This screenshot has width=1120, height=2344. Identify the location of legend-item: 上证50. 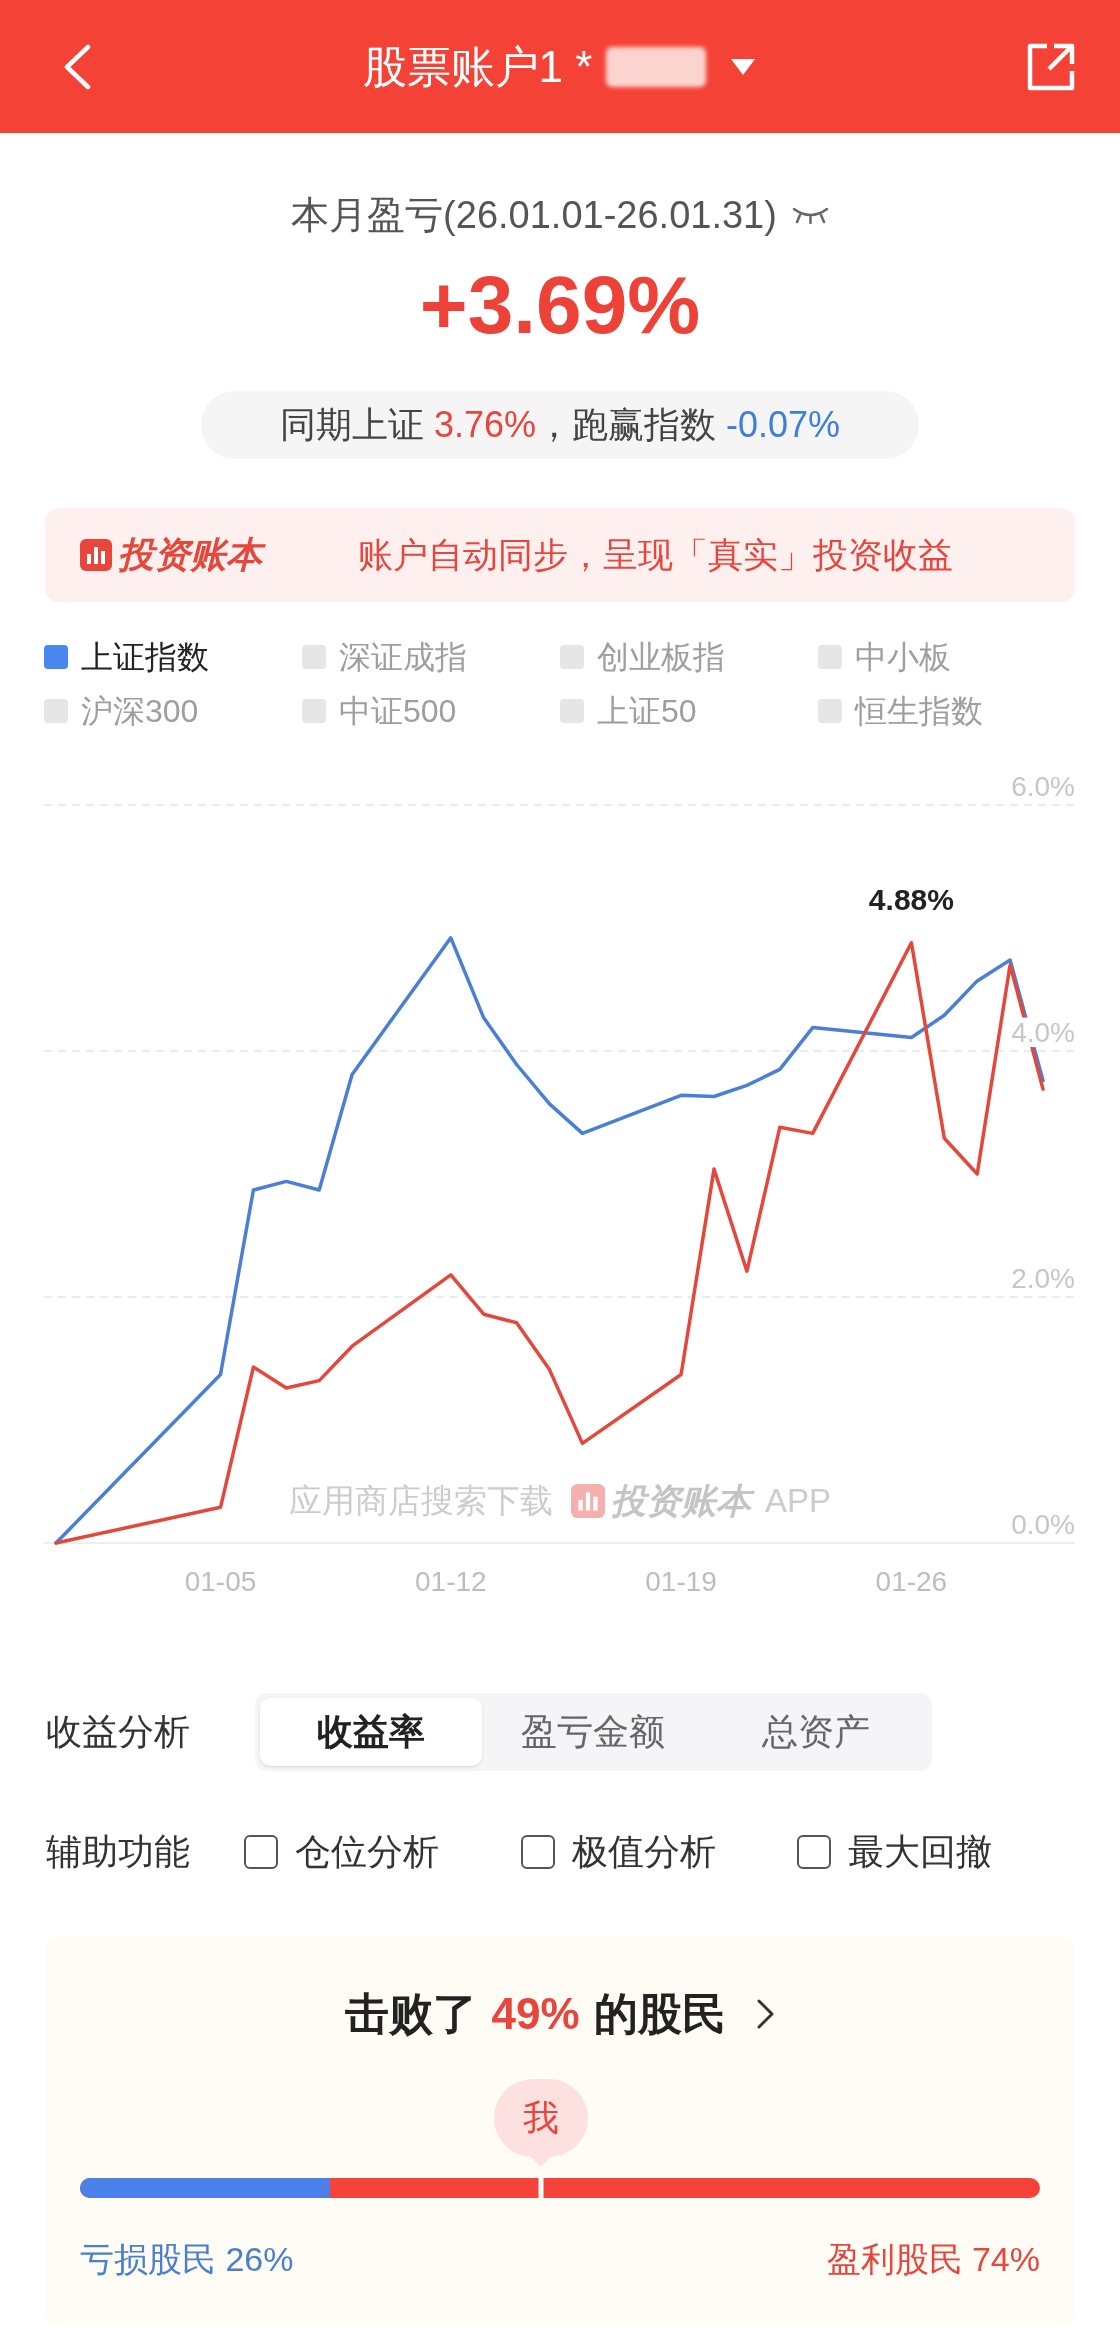
(689, 711).